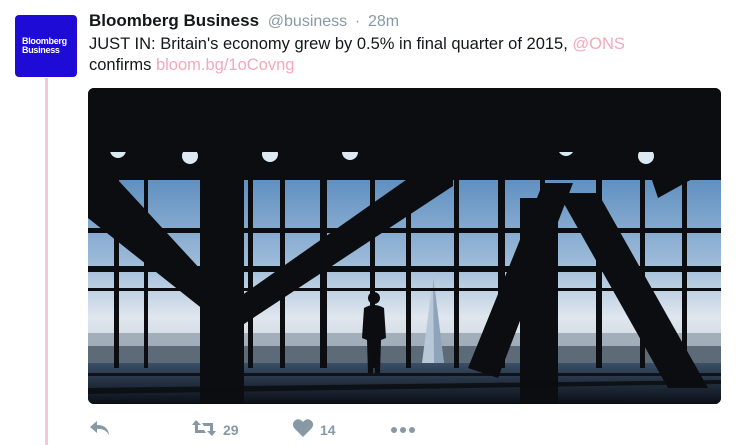 This screenshot has width=741, height=445. I want to click on avatar-label-line2: Business, so click(41, 50).